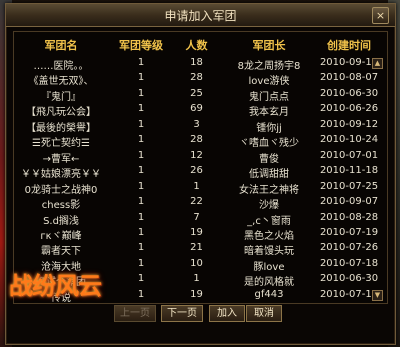 This screenshot has height=347, width=400. Describe the element at coordinates (135, 313) in the screenshot. I see `prev-page-button: 上一页` at that location.